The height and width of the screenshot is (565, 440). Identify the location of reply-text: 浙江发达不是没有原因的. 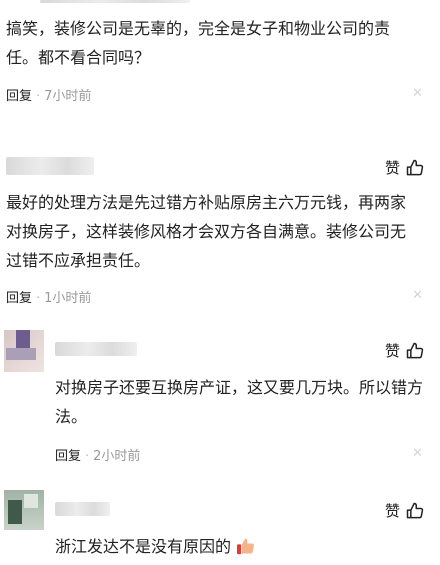
(205, 546).